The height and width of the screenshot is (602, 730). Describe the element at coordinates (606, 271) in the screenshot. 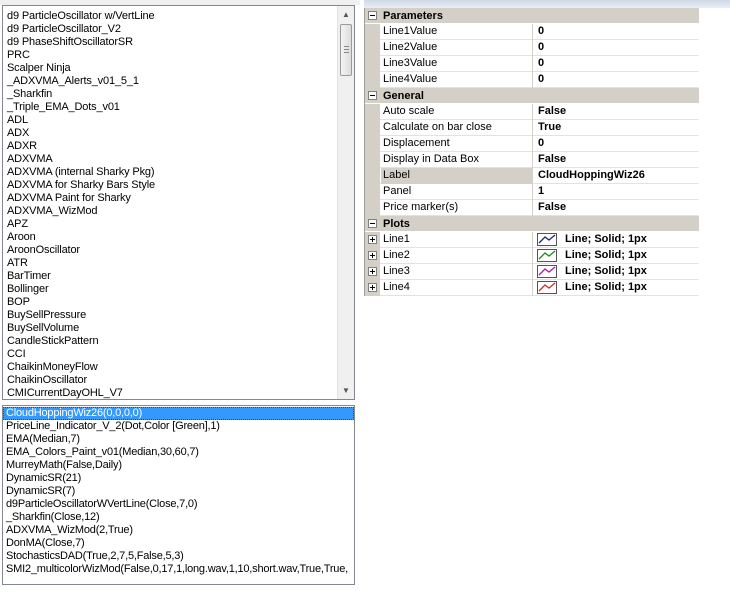

I see `plot-style-text: Line; Solid; 1px` at that location.